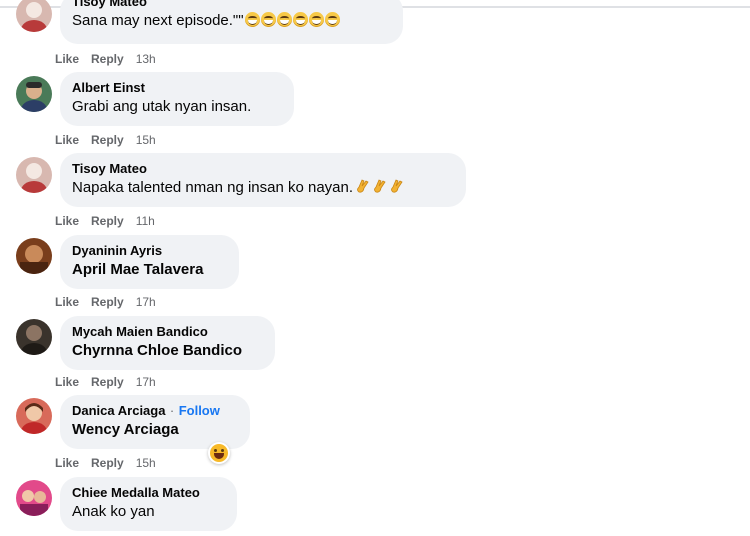 This screenshot has width=750, height=536. I want to click on tagged-user-link: Wency Arciaga, so click(155, 430).